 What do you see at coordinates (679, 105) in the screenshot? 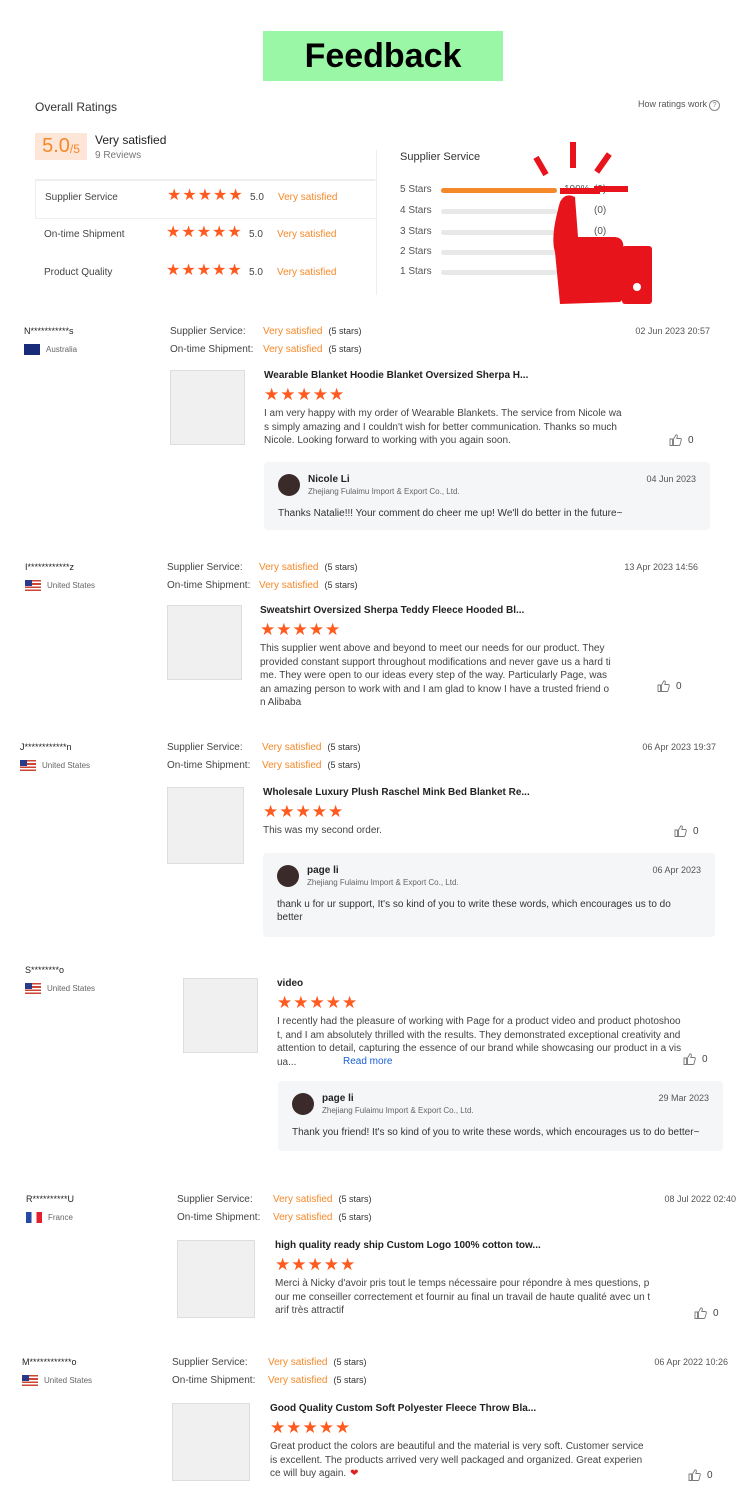
I see `how-ratings-work-link: How ratings work?` at bounding box center [679, 105].